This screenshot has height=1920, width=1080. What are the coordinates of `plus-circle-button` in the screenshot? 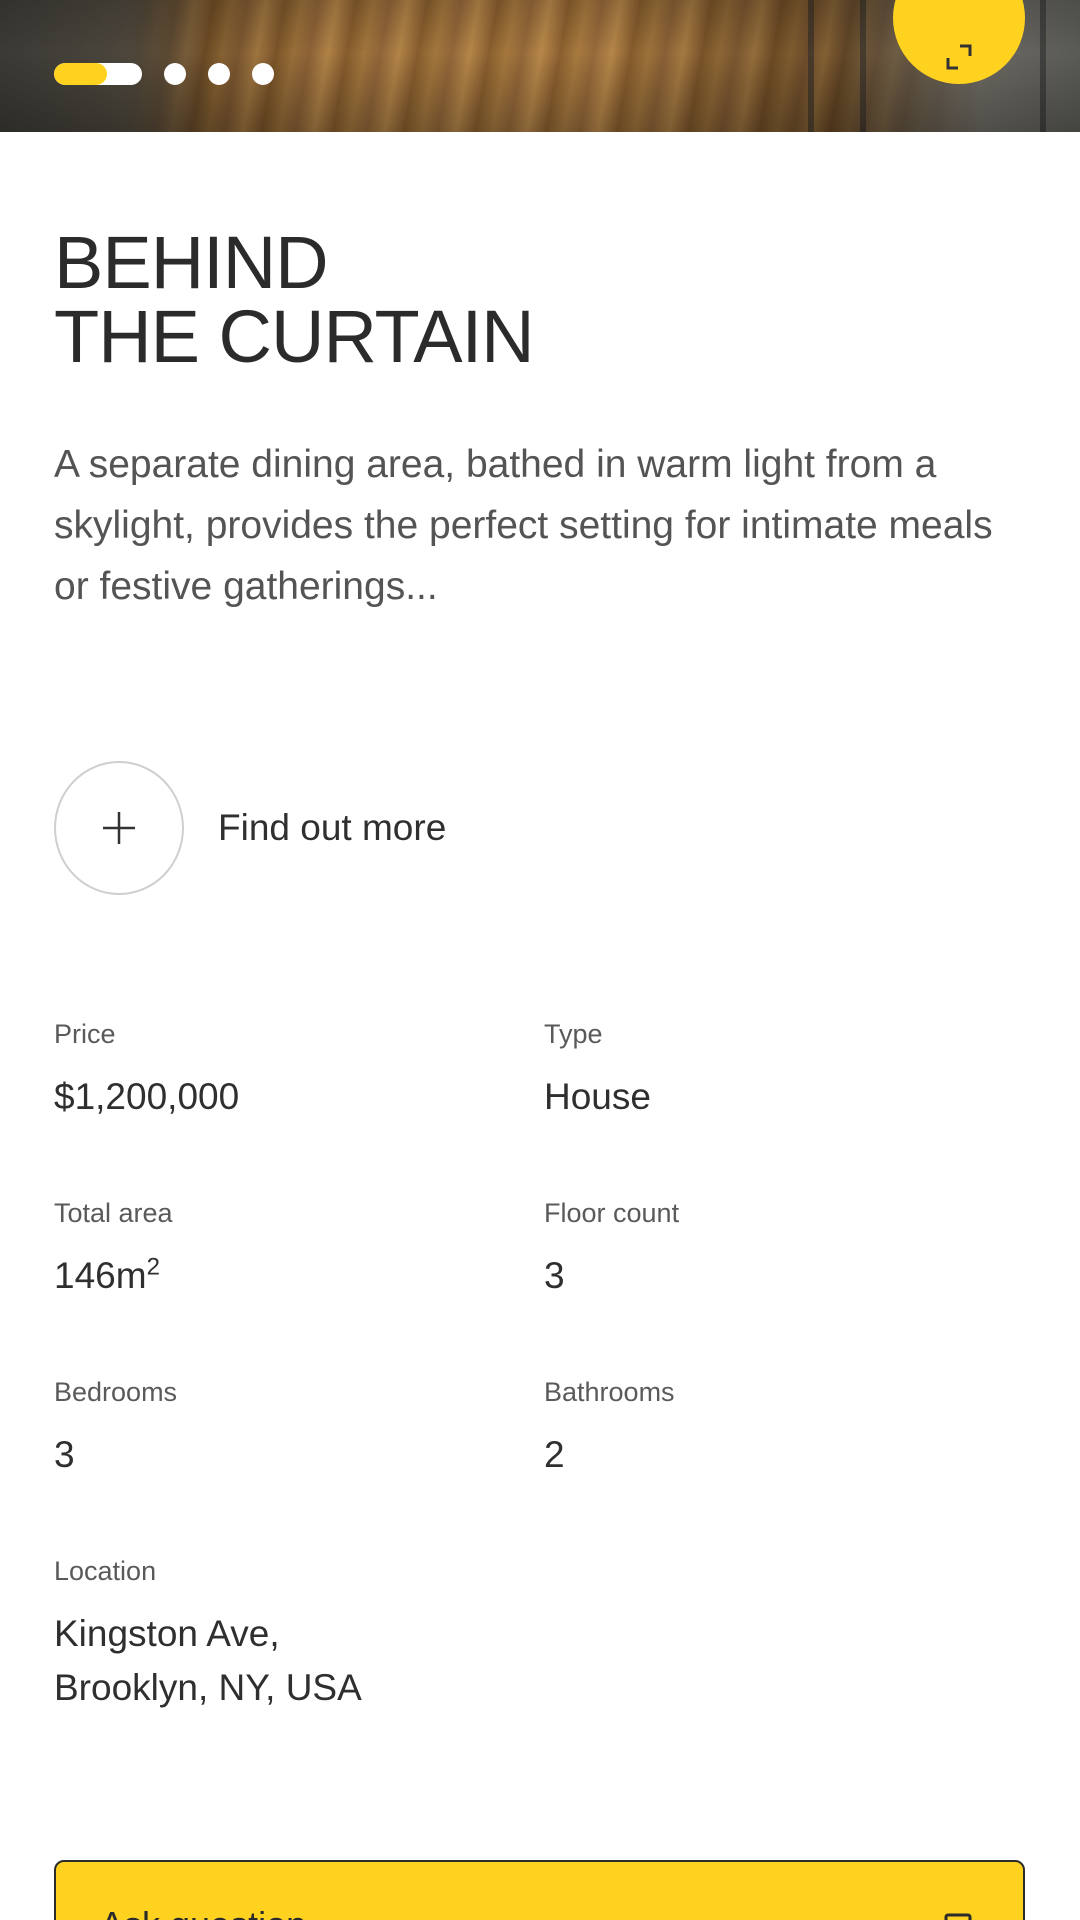 It's located at (119, 828).